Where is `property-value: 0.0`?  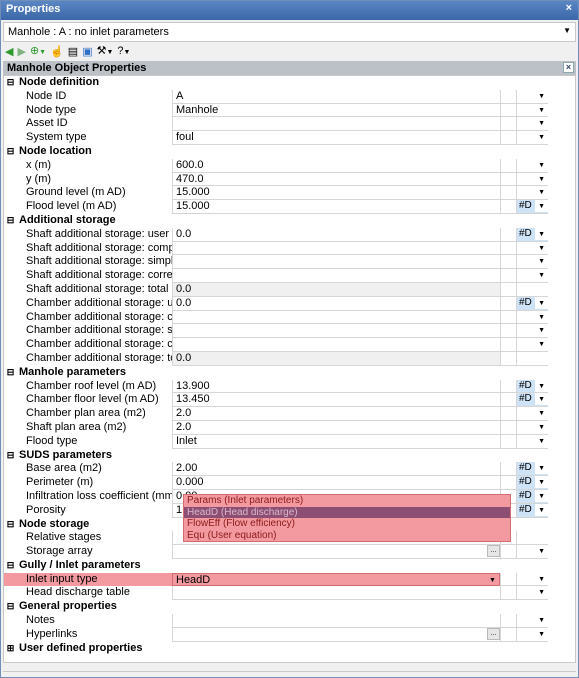
property-value: 0.0 is located at coordinates (336, 234).